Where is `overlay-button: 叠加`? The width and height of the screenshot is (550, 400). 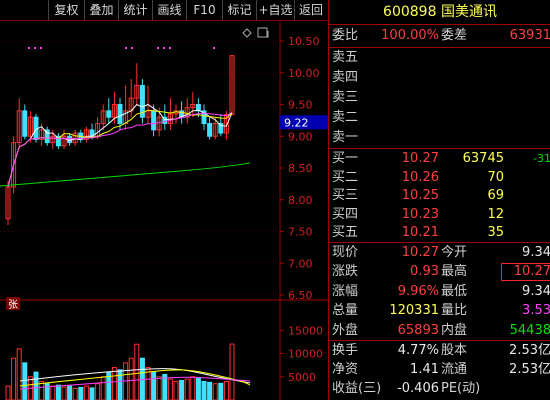
overlay-button: 叠加 is located at coordinates (101, 10).